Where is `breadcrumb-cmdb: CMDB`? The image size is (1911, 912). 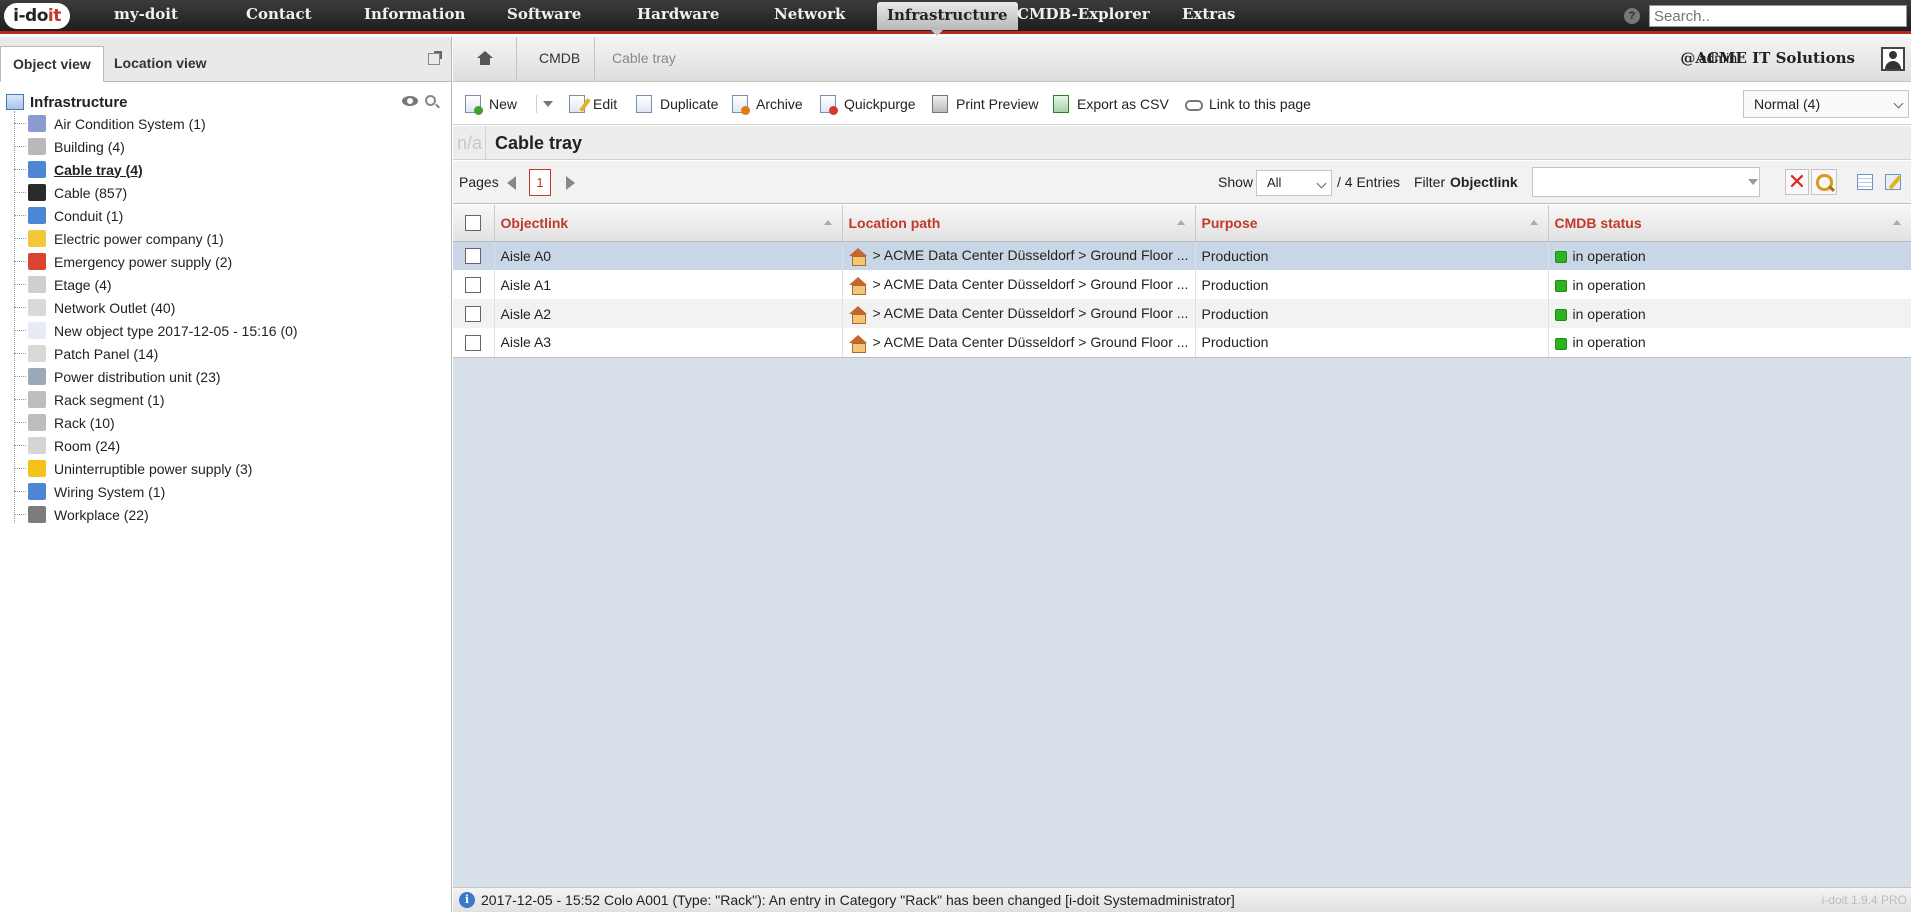
breadcrumb-cmdb: CMDB is located at coordinates (559, 58).